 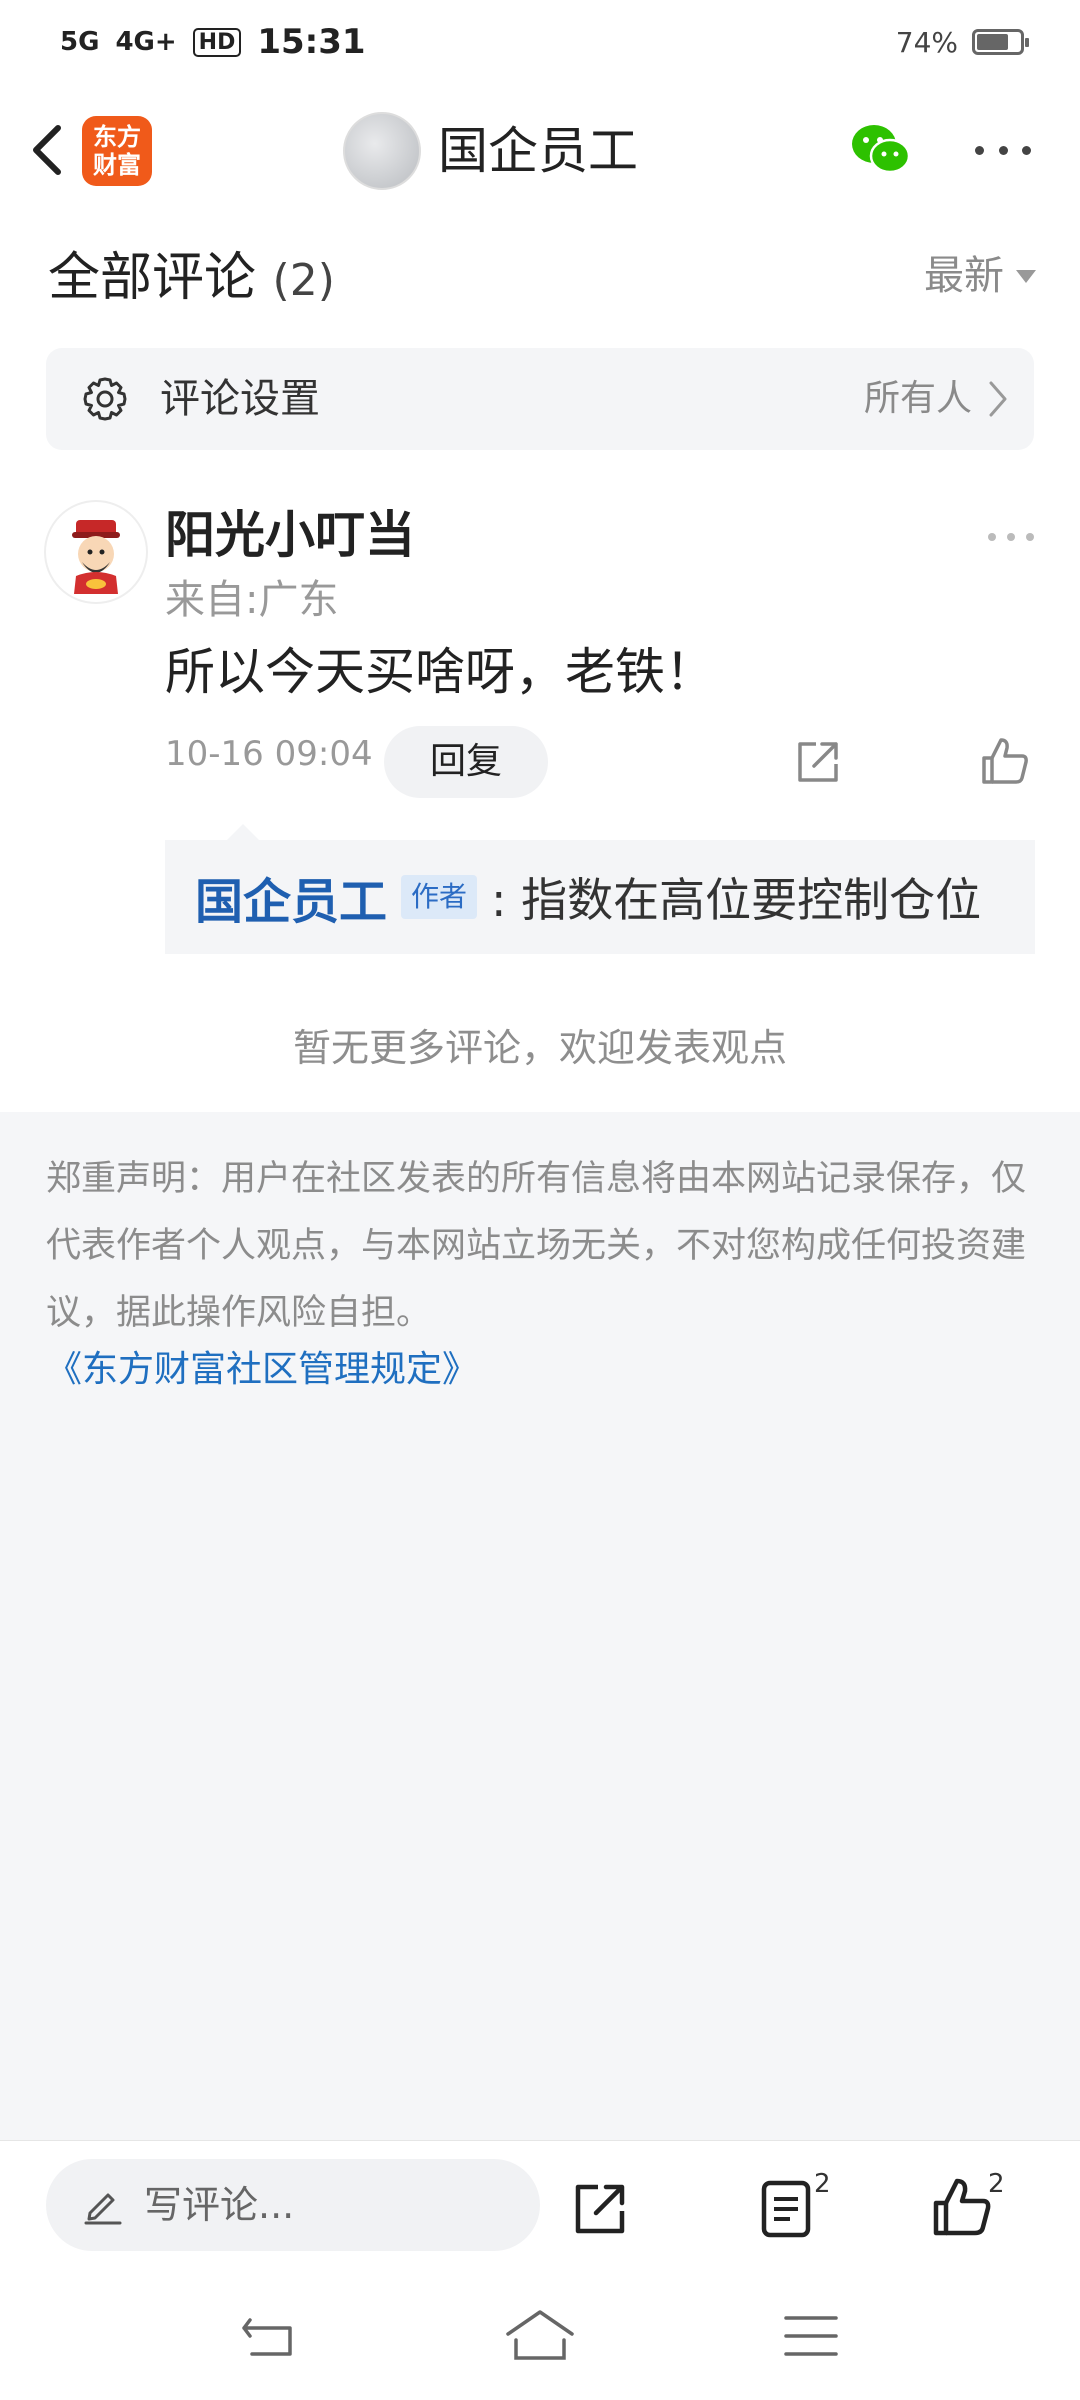 What do you see at coordinates (440, 672) in the screenshot?
I see `comment-text: 所以今天买啥呀，老铁！` at bounding box center [440, 672].